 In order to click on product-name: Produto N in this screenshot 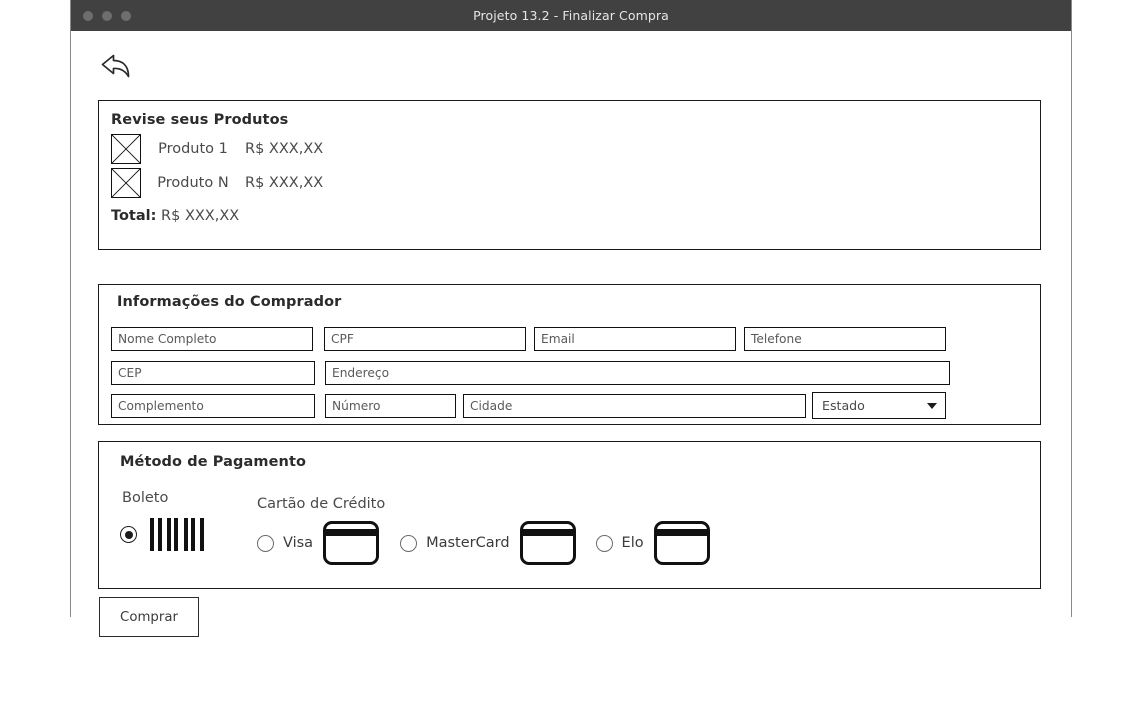, I will do `click(193, 183)`.